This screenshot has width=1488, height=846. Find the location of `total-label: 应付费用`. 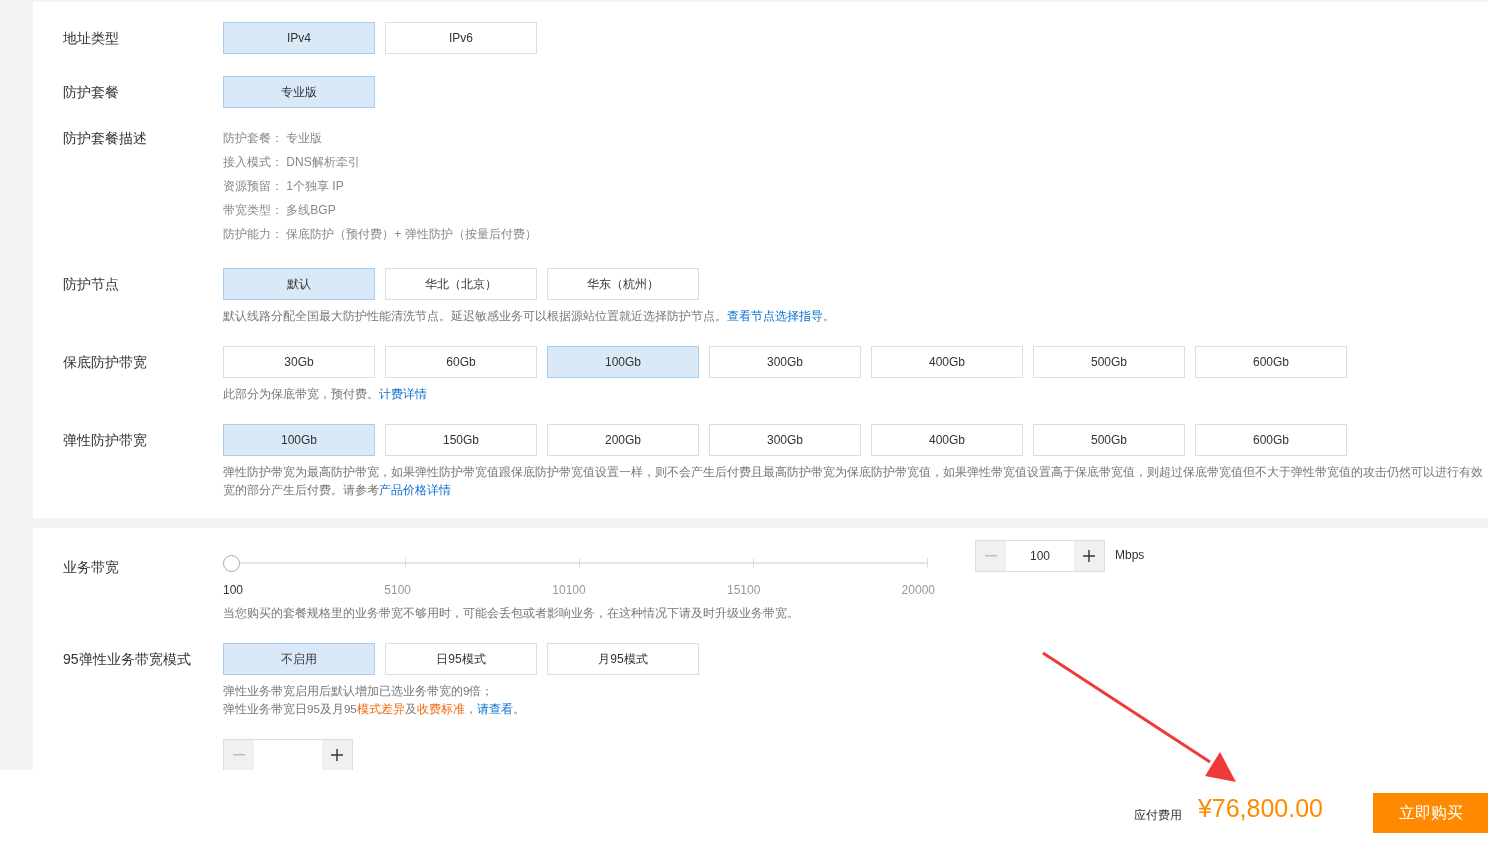

total-label: 应付费用 is located at coordinates (1157, 815).